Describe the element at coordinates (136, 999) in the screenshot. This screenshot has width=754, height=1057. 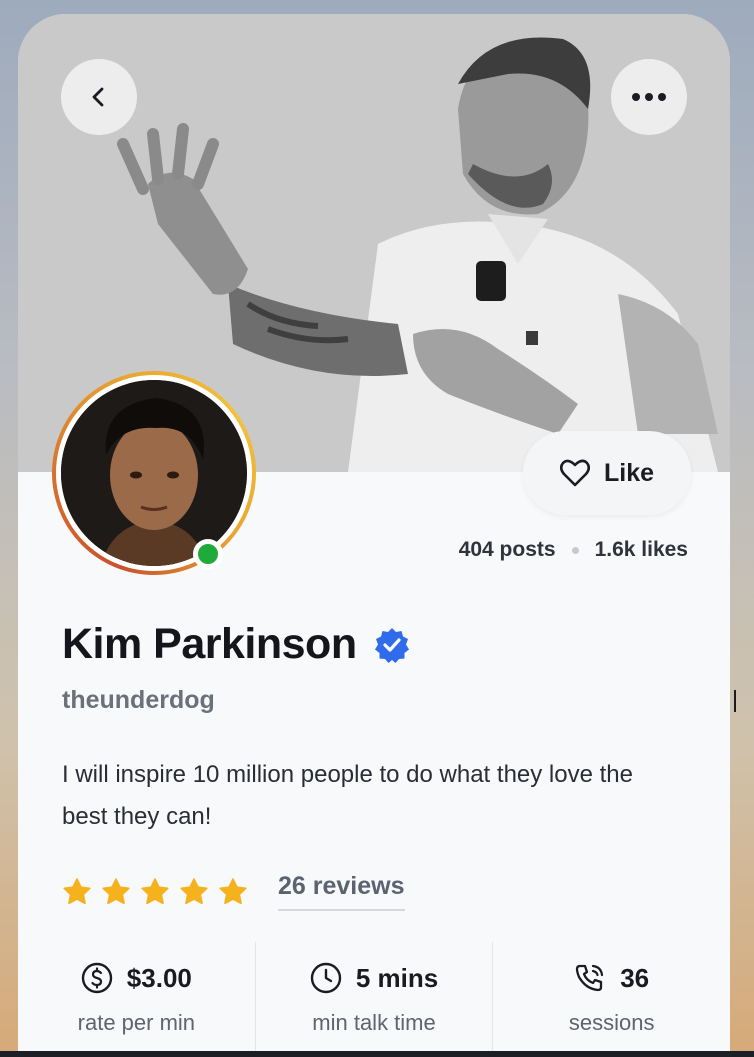
I see `metric-rate: $3.00 rate per min` at that location.